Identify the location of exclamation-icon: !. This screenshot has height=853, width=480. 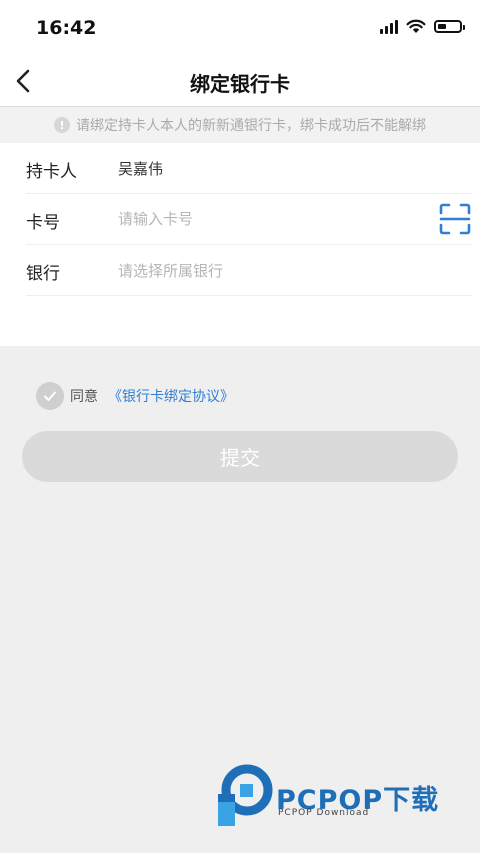
(62, 125).